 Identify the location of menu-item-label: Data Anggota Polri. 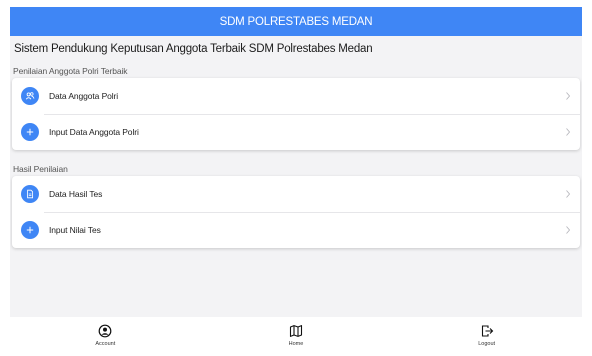
(84, 96).